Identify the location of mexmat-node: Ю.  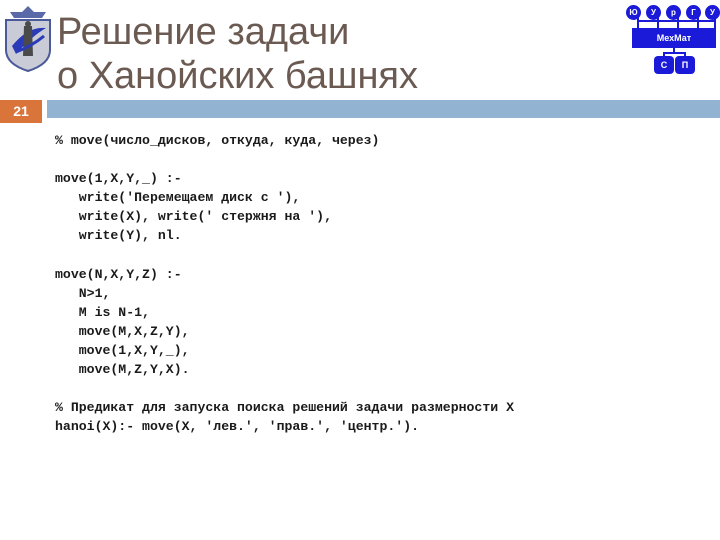
(633, 12).